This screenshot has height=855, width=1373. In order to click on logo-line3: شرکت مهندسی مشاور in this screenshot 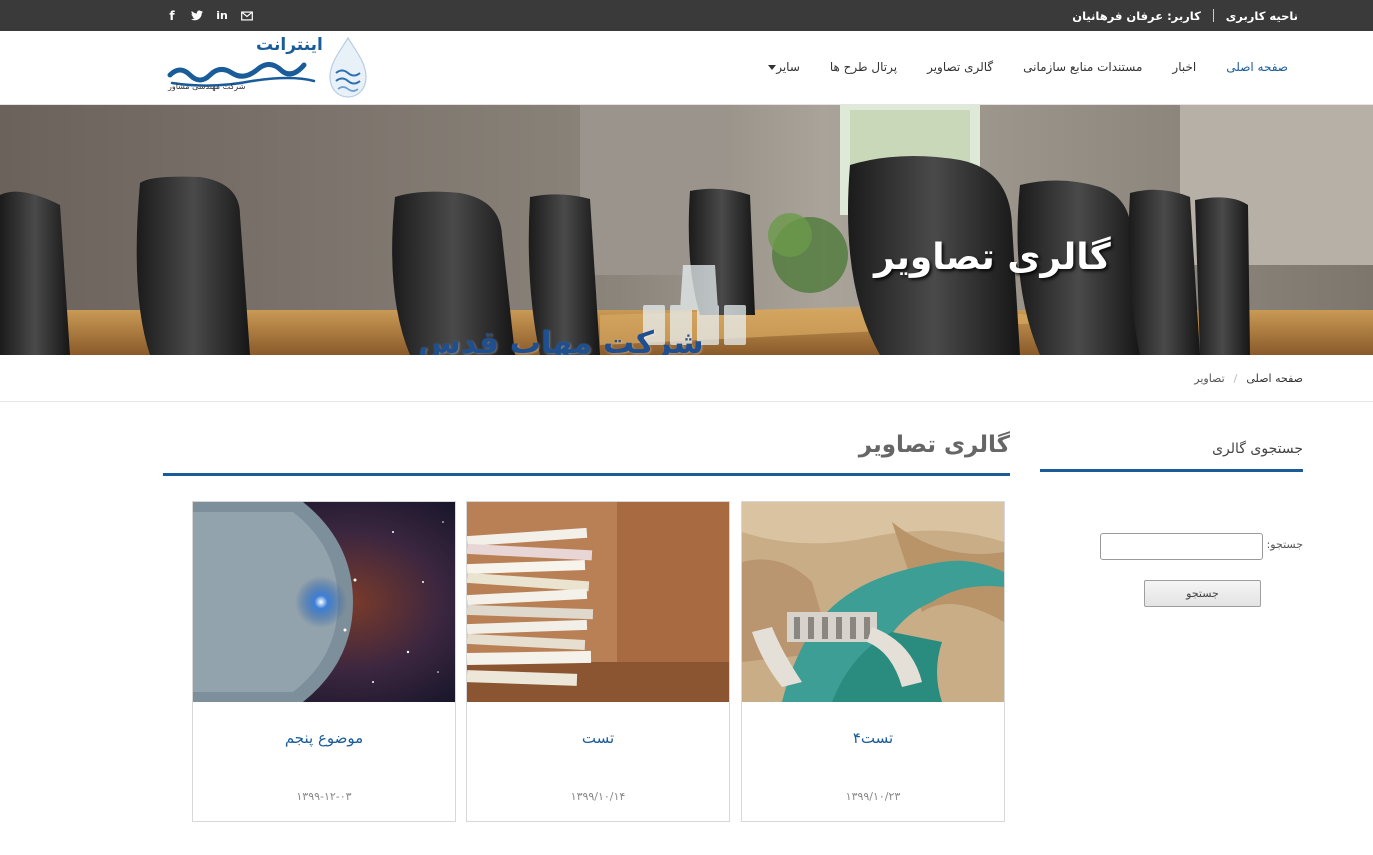, I will do `click(207, 86)`.